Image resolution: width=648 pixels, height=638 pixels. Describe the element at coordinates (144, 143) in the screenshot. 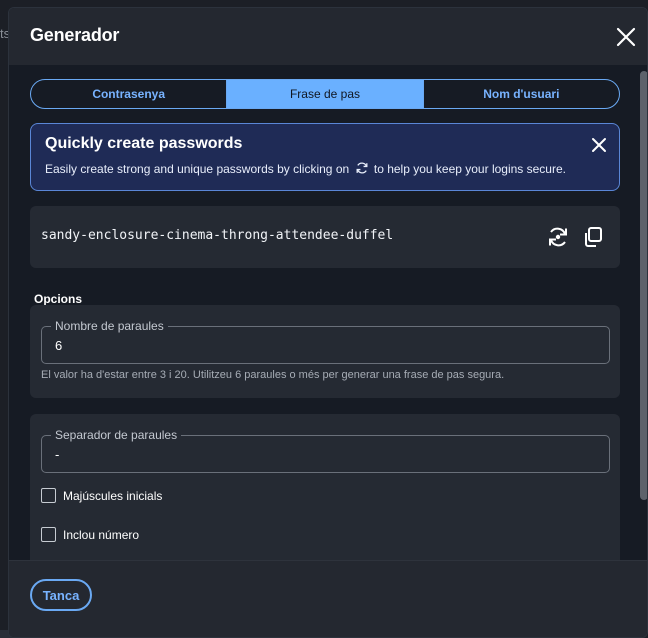

I see `callout-title: Quickly create passwords` at that location.